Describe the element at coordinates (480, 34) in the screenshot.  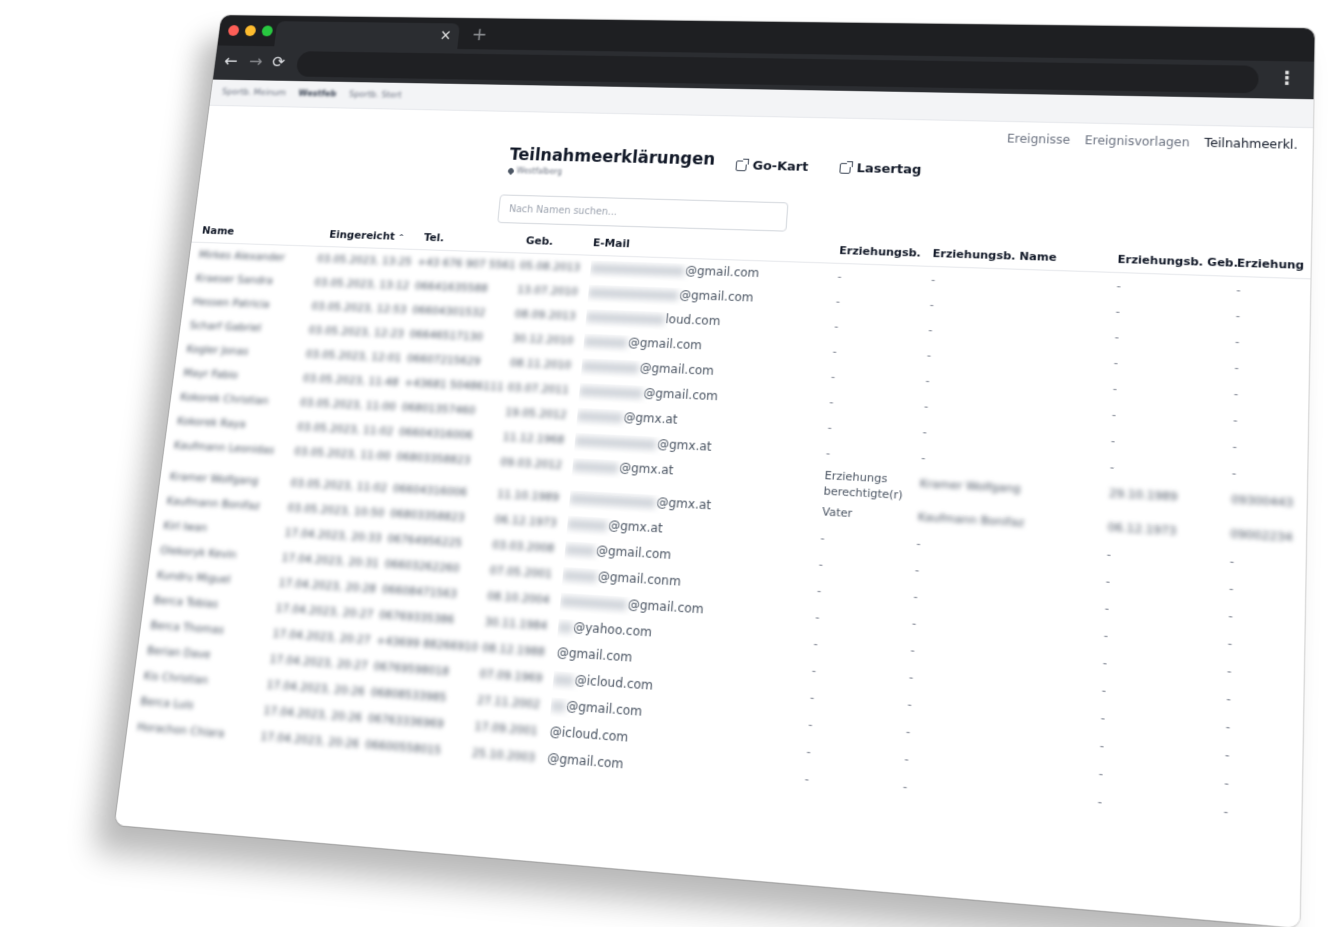
I see `new-tab-button: +` at that location.